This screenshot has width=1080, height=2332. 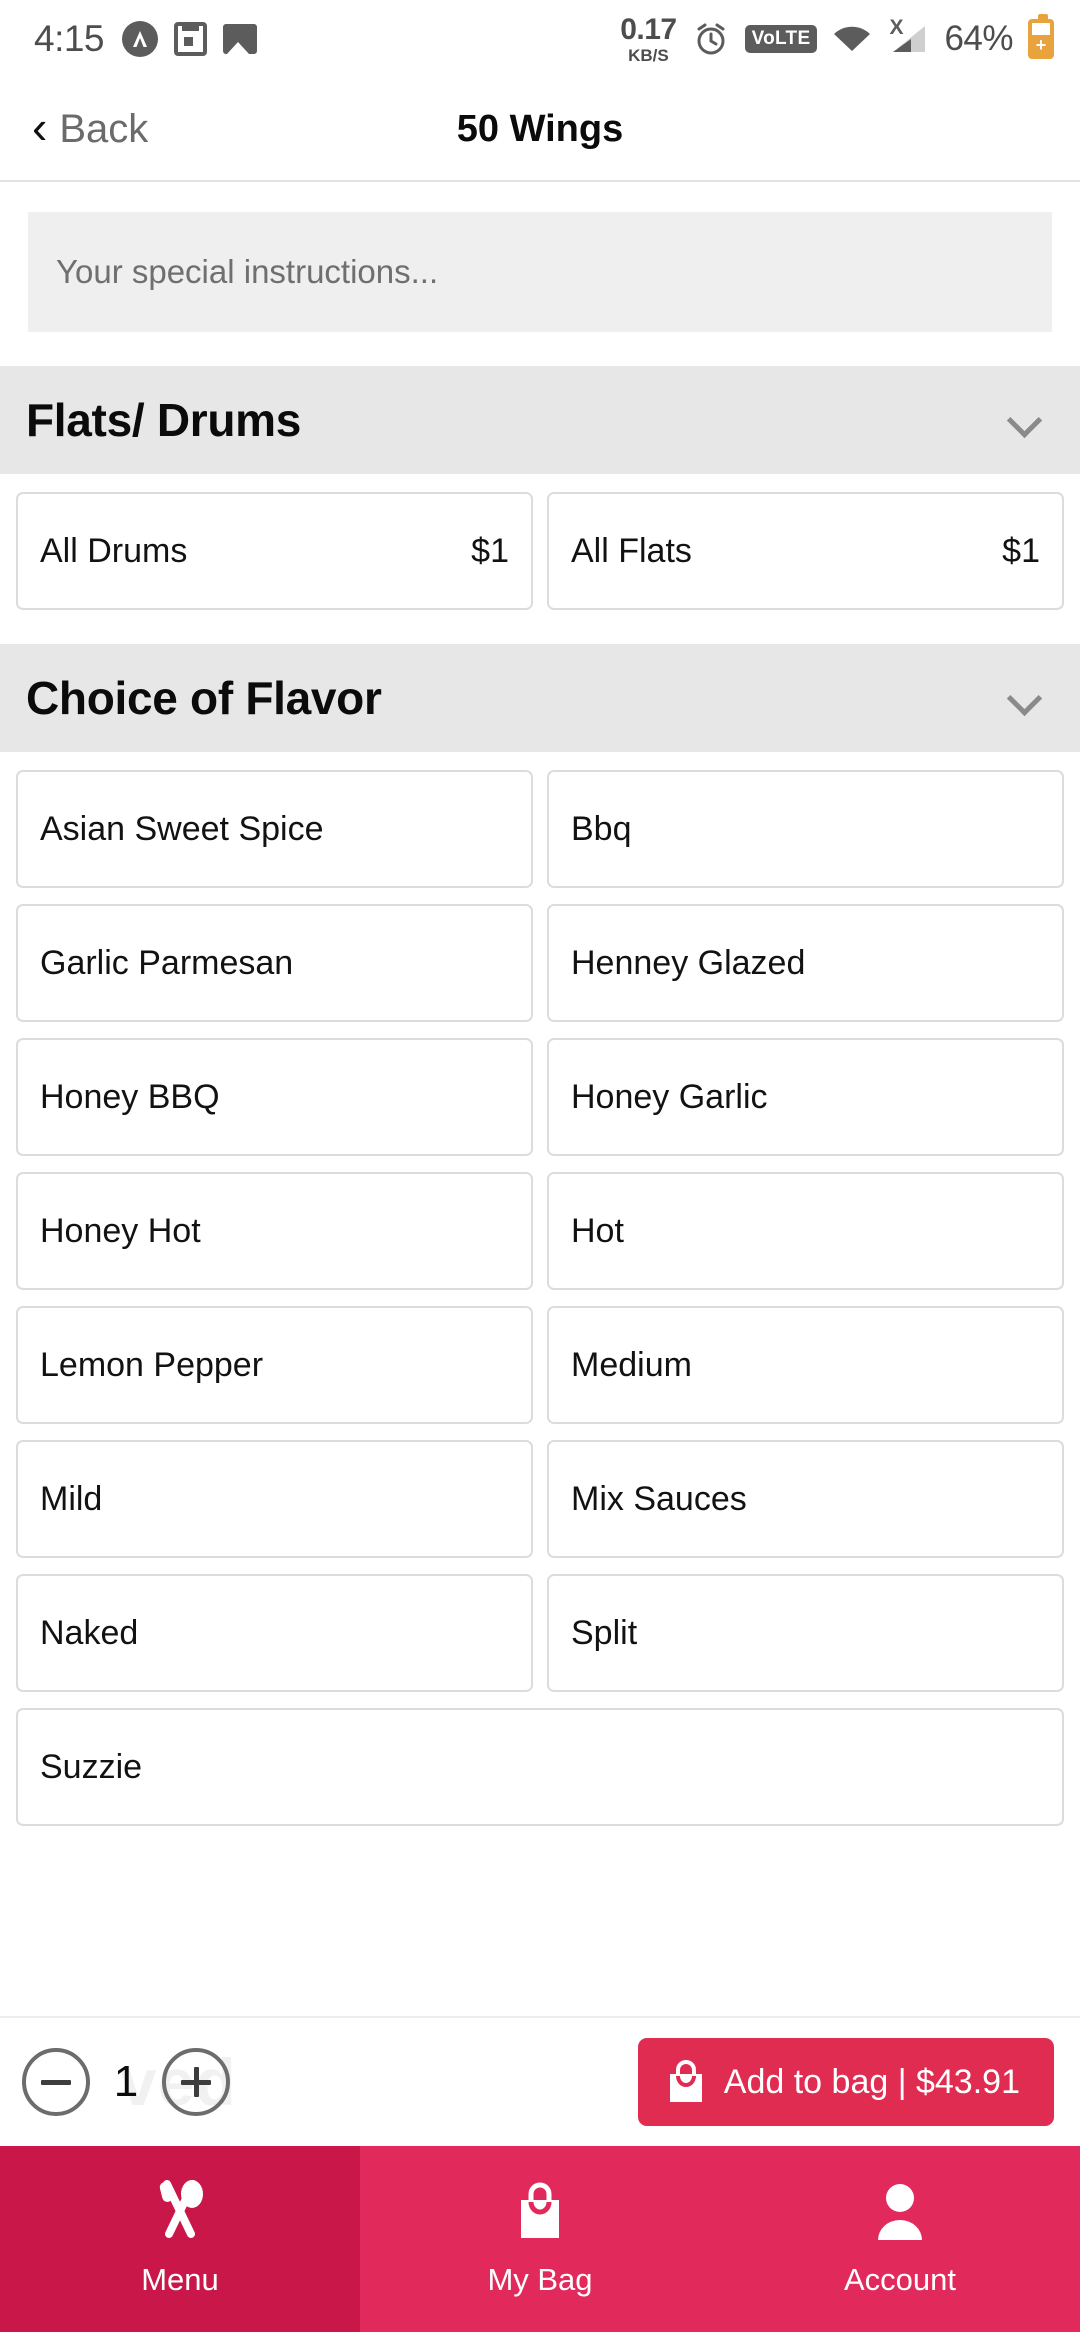 I want to click on option-label: Medium, so click(x=631, y=1364).